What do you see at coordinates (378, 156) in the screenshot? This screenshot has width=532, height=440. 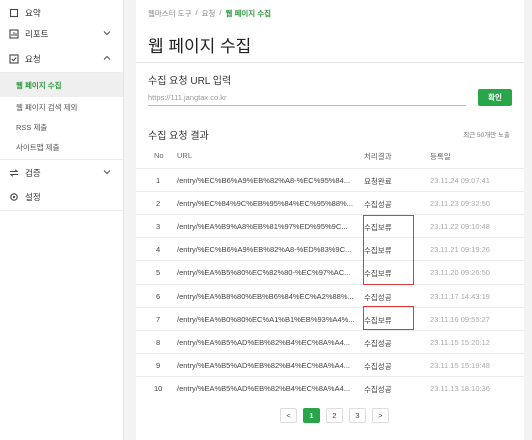 I see `column-header: 처리결과` at bounding box center [378, 156].